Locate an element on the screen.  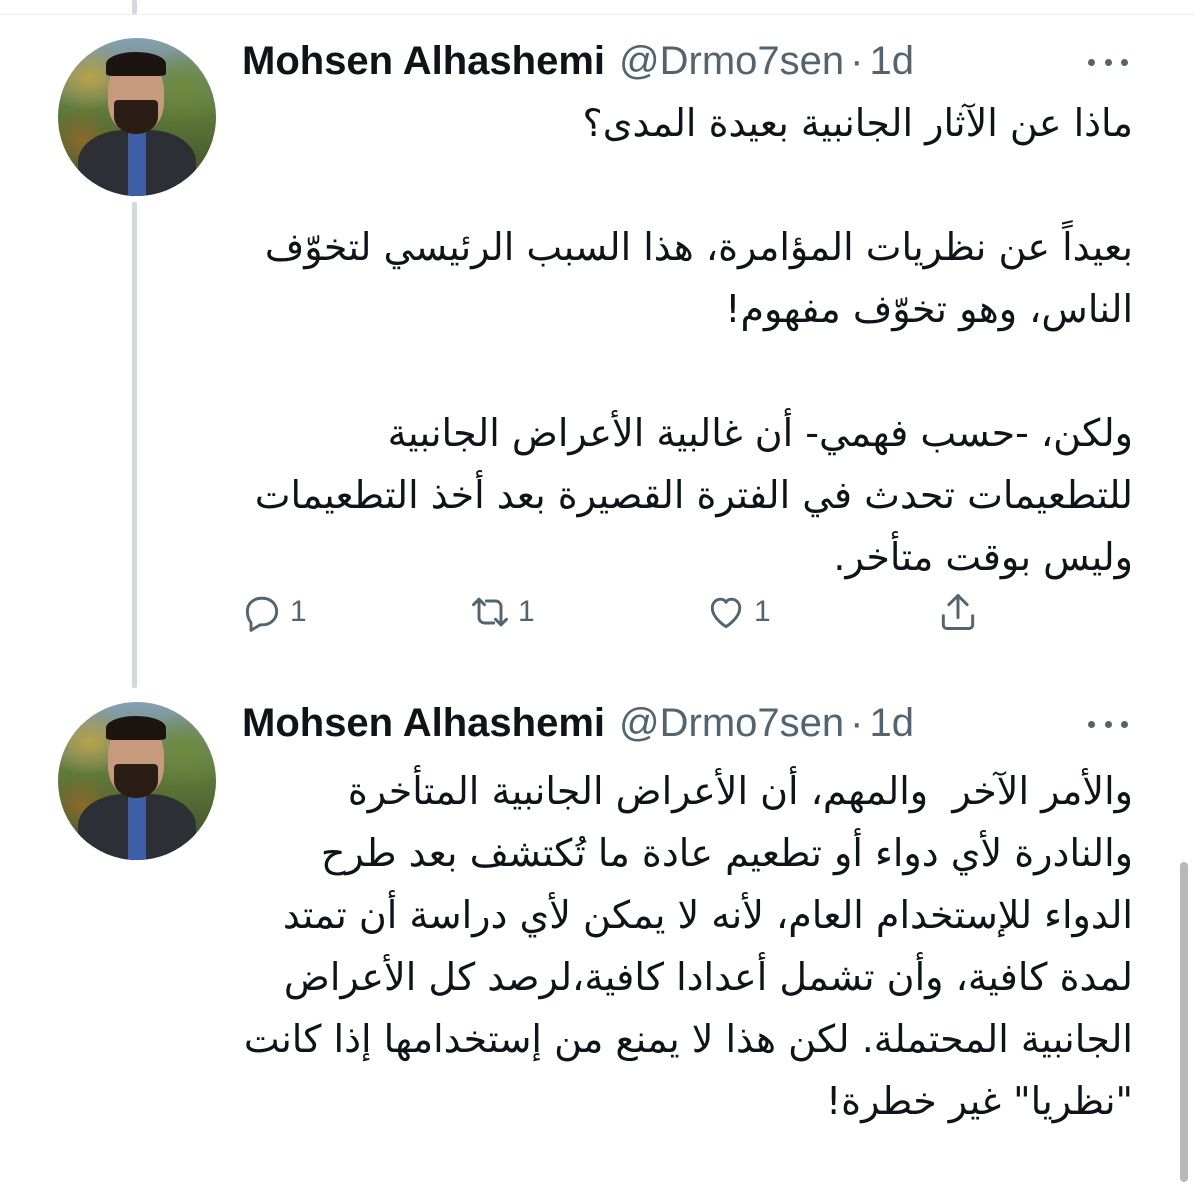
share-upload-icon is located at coordinates (958, 612).